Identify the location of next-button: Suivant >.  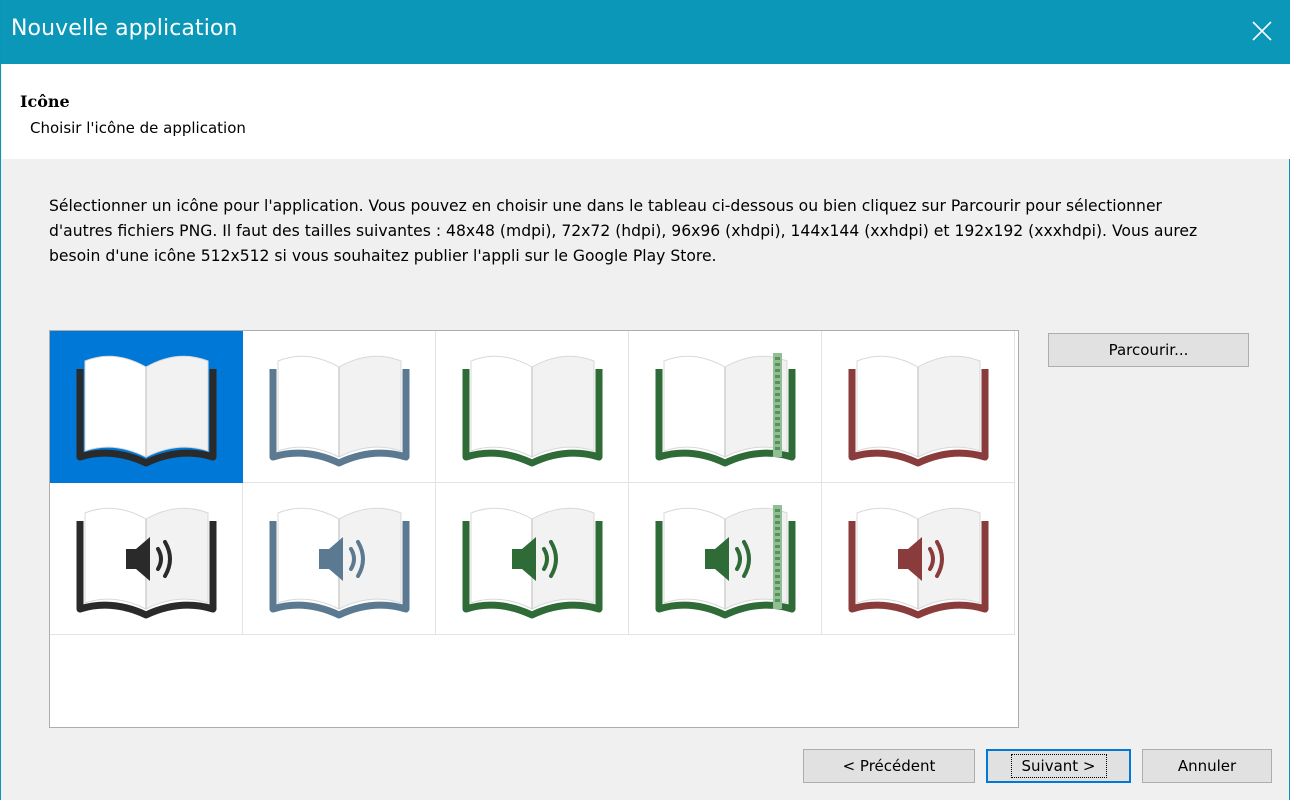
(1058, 766).